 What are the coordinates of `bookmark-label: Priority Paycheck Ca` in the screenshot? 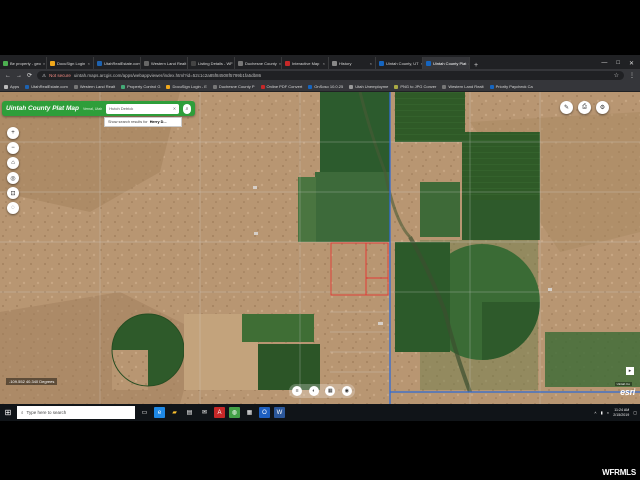 It's located at (514, 86).